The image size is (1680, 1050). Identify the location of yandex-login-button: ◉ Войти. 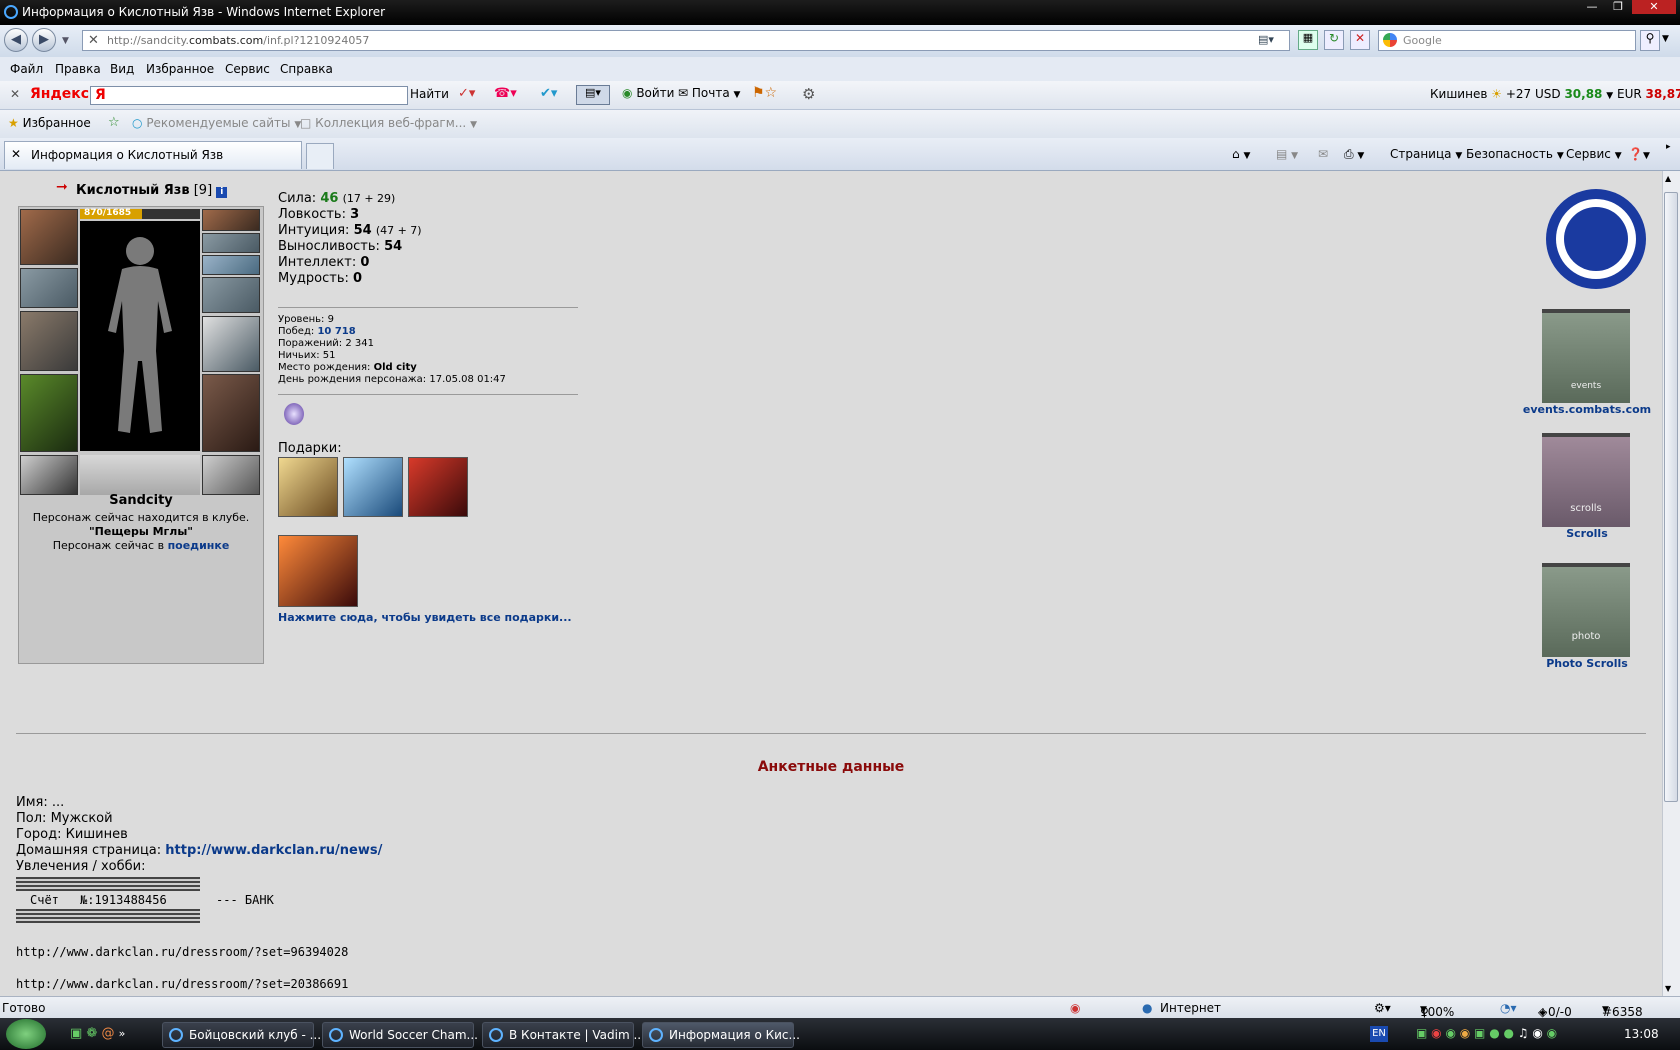
(648, 93).